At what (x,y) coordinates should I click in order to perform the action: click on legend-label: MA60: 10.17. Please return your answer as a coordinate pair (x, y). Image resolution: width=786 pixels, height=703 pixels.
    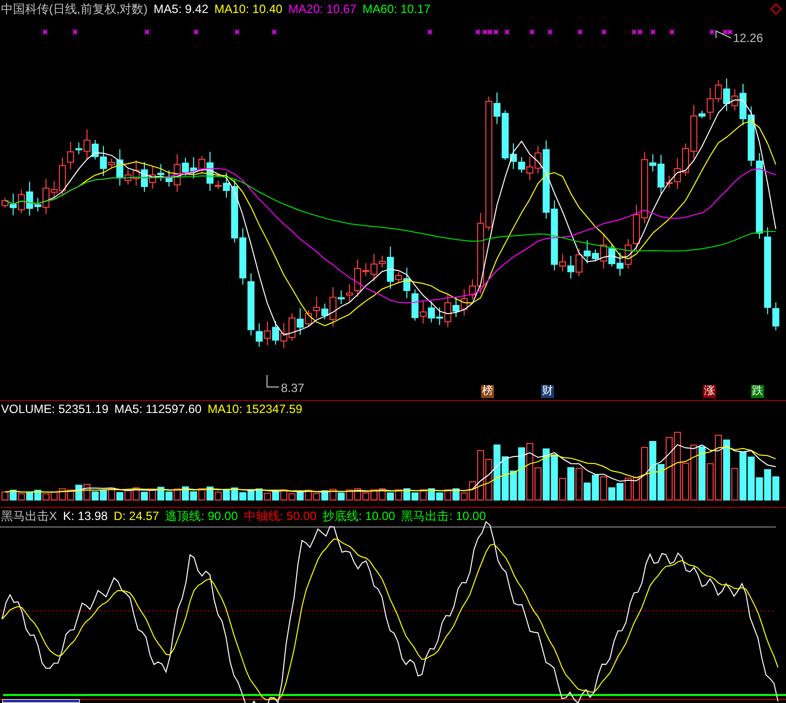
    Looking at the image, I should click on (396, 9).